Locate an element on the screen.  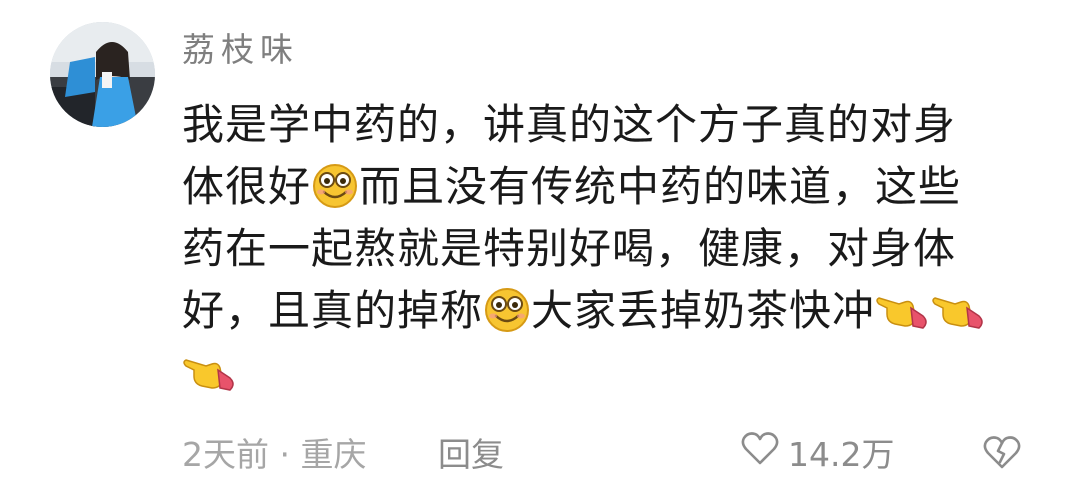
like-button: 14.2万 is located at coordinates (817, 455).